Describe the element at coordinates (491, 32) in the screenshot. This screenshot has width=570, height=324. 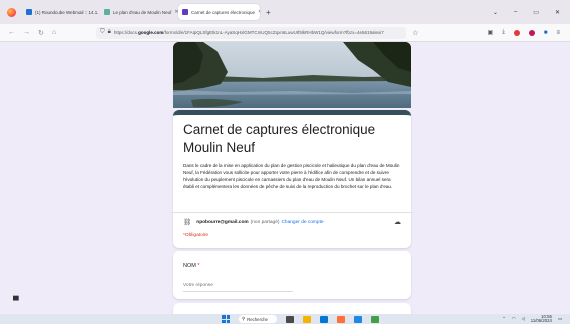
I see `pocket-icon: ▣` at that location.